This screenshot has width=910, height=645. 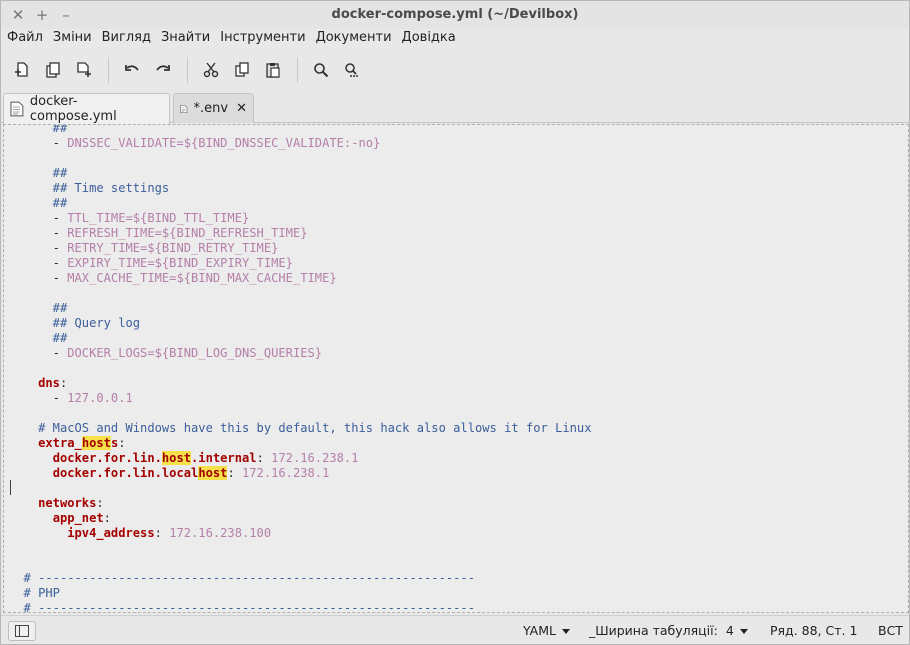 What do you see at coordinates (224, 458) in the screenshot?
I see `key-token: .internal` at bounding box center [224, 458].